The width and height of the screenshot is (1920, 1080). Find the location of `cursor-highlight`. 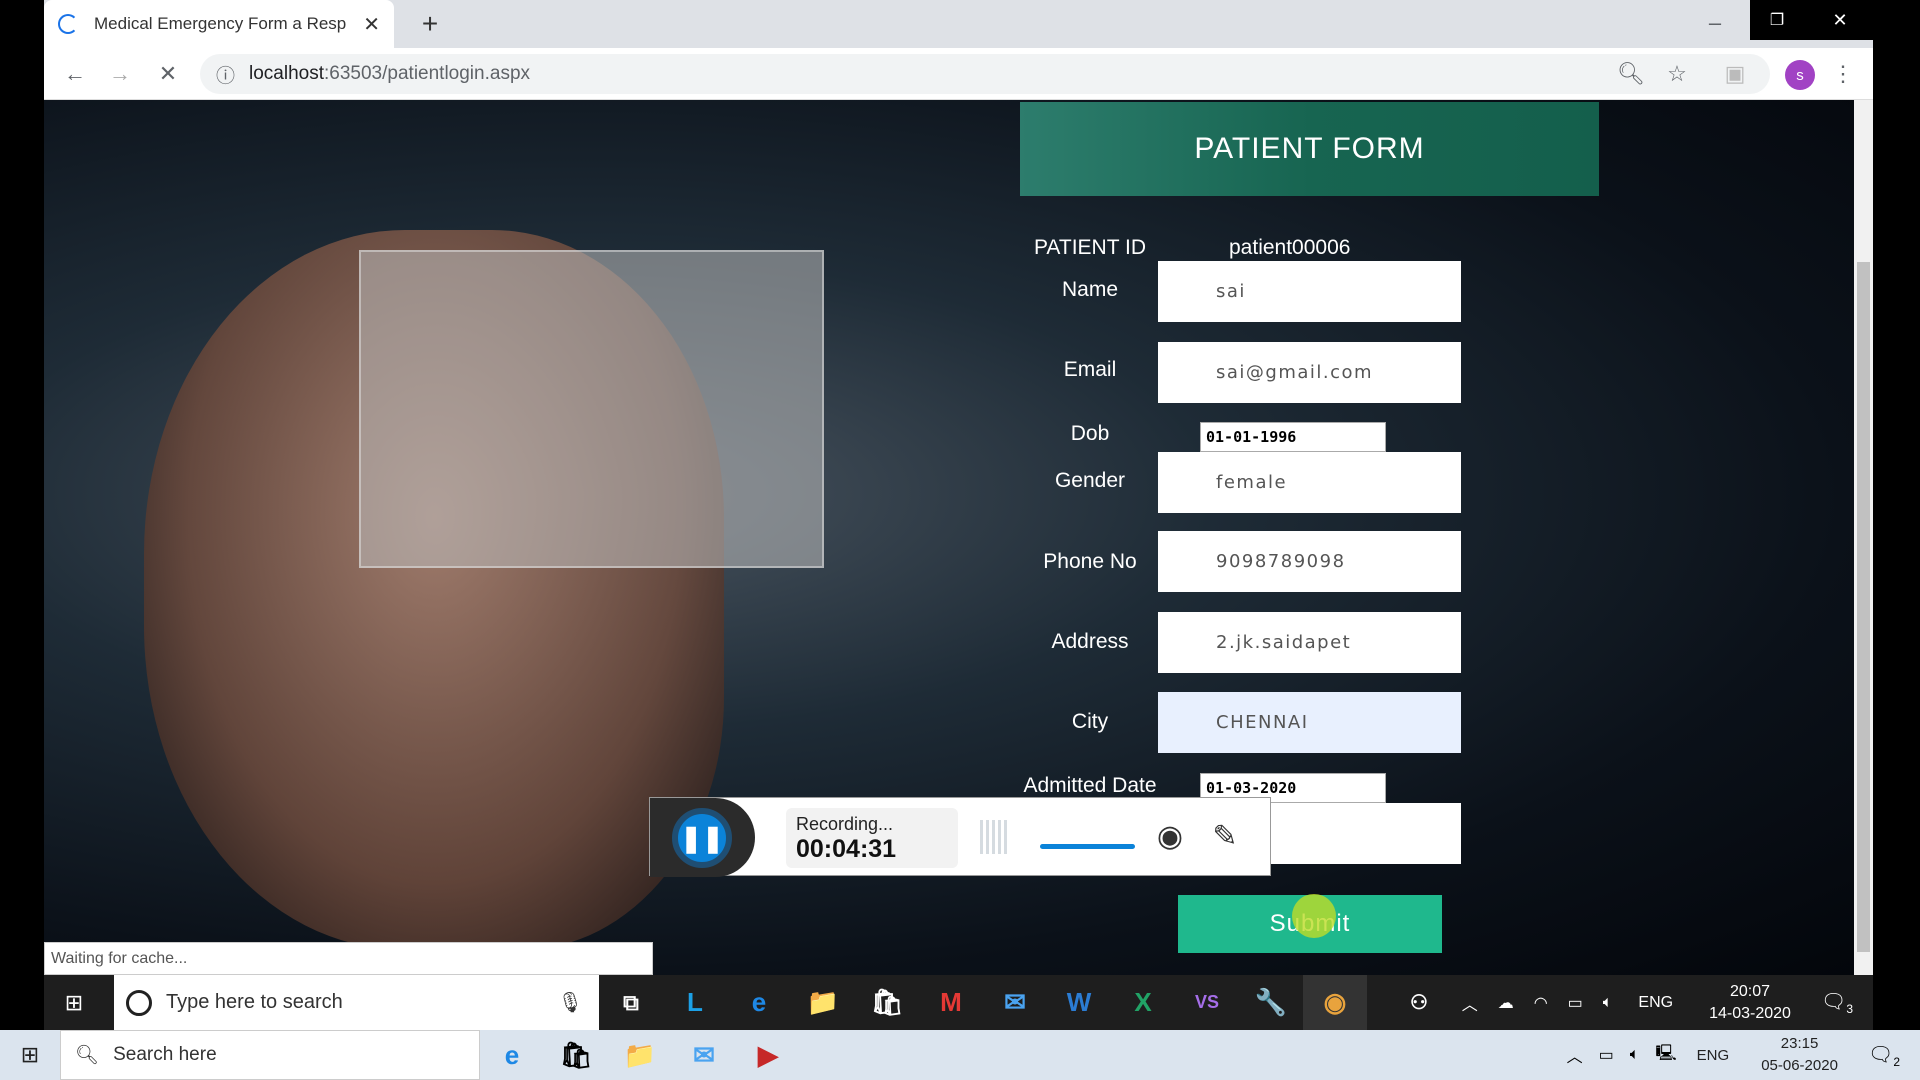

cursor-highlight is located at coordinates (1314, 916).